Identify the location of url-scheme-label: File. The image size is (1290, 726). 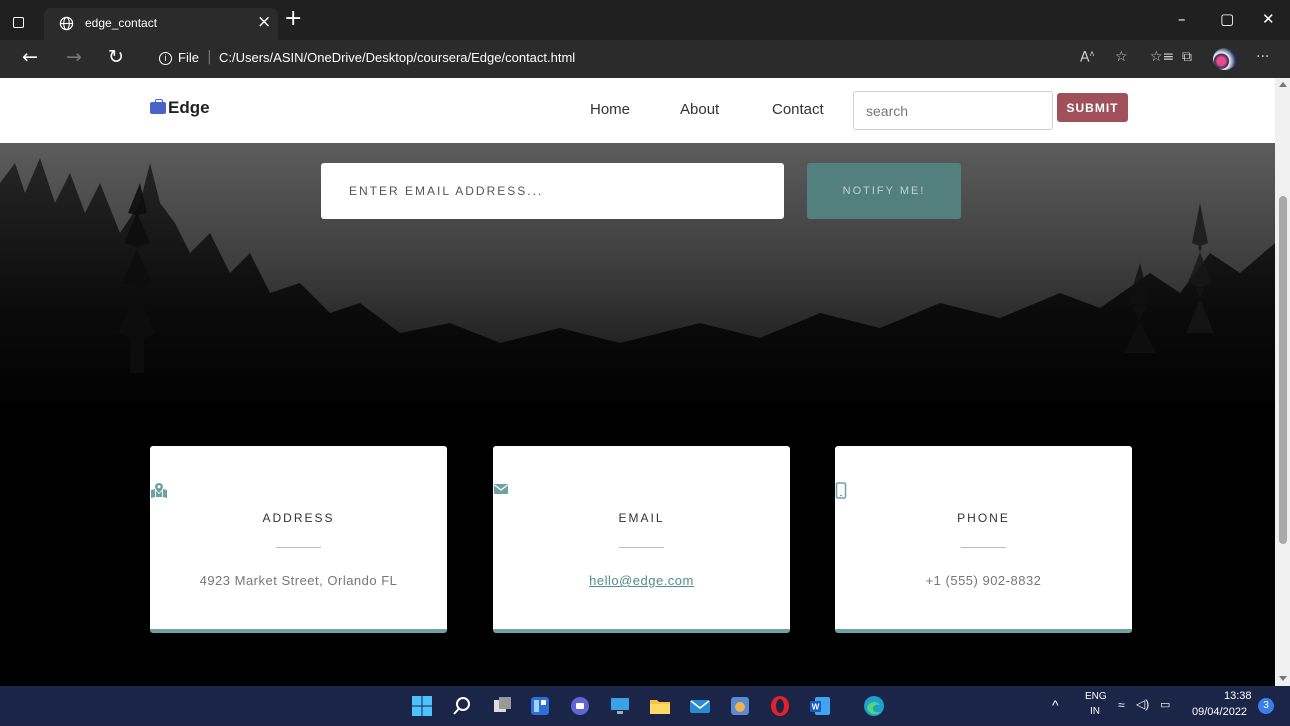
(188, 57).